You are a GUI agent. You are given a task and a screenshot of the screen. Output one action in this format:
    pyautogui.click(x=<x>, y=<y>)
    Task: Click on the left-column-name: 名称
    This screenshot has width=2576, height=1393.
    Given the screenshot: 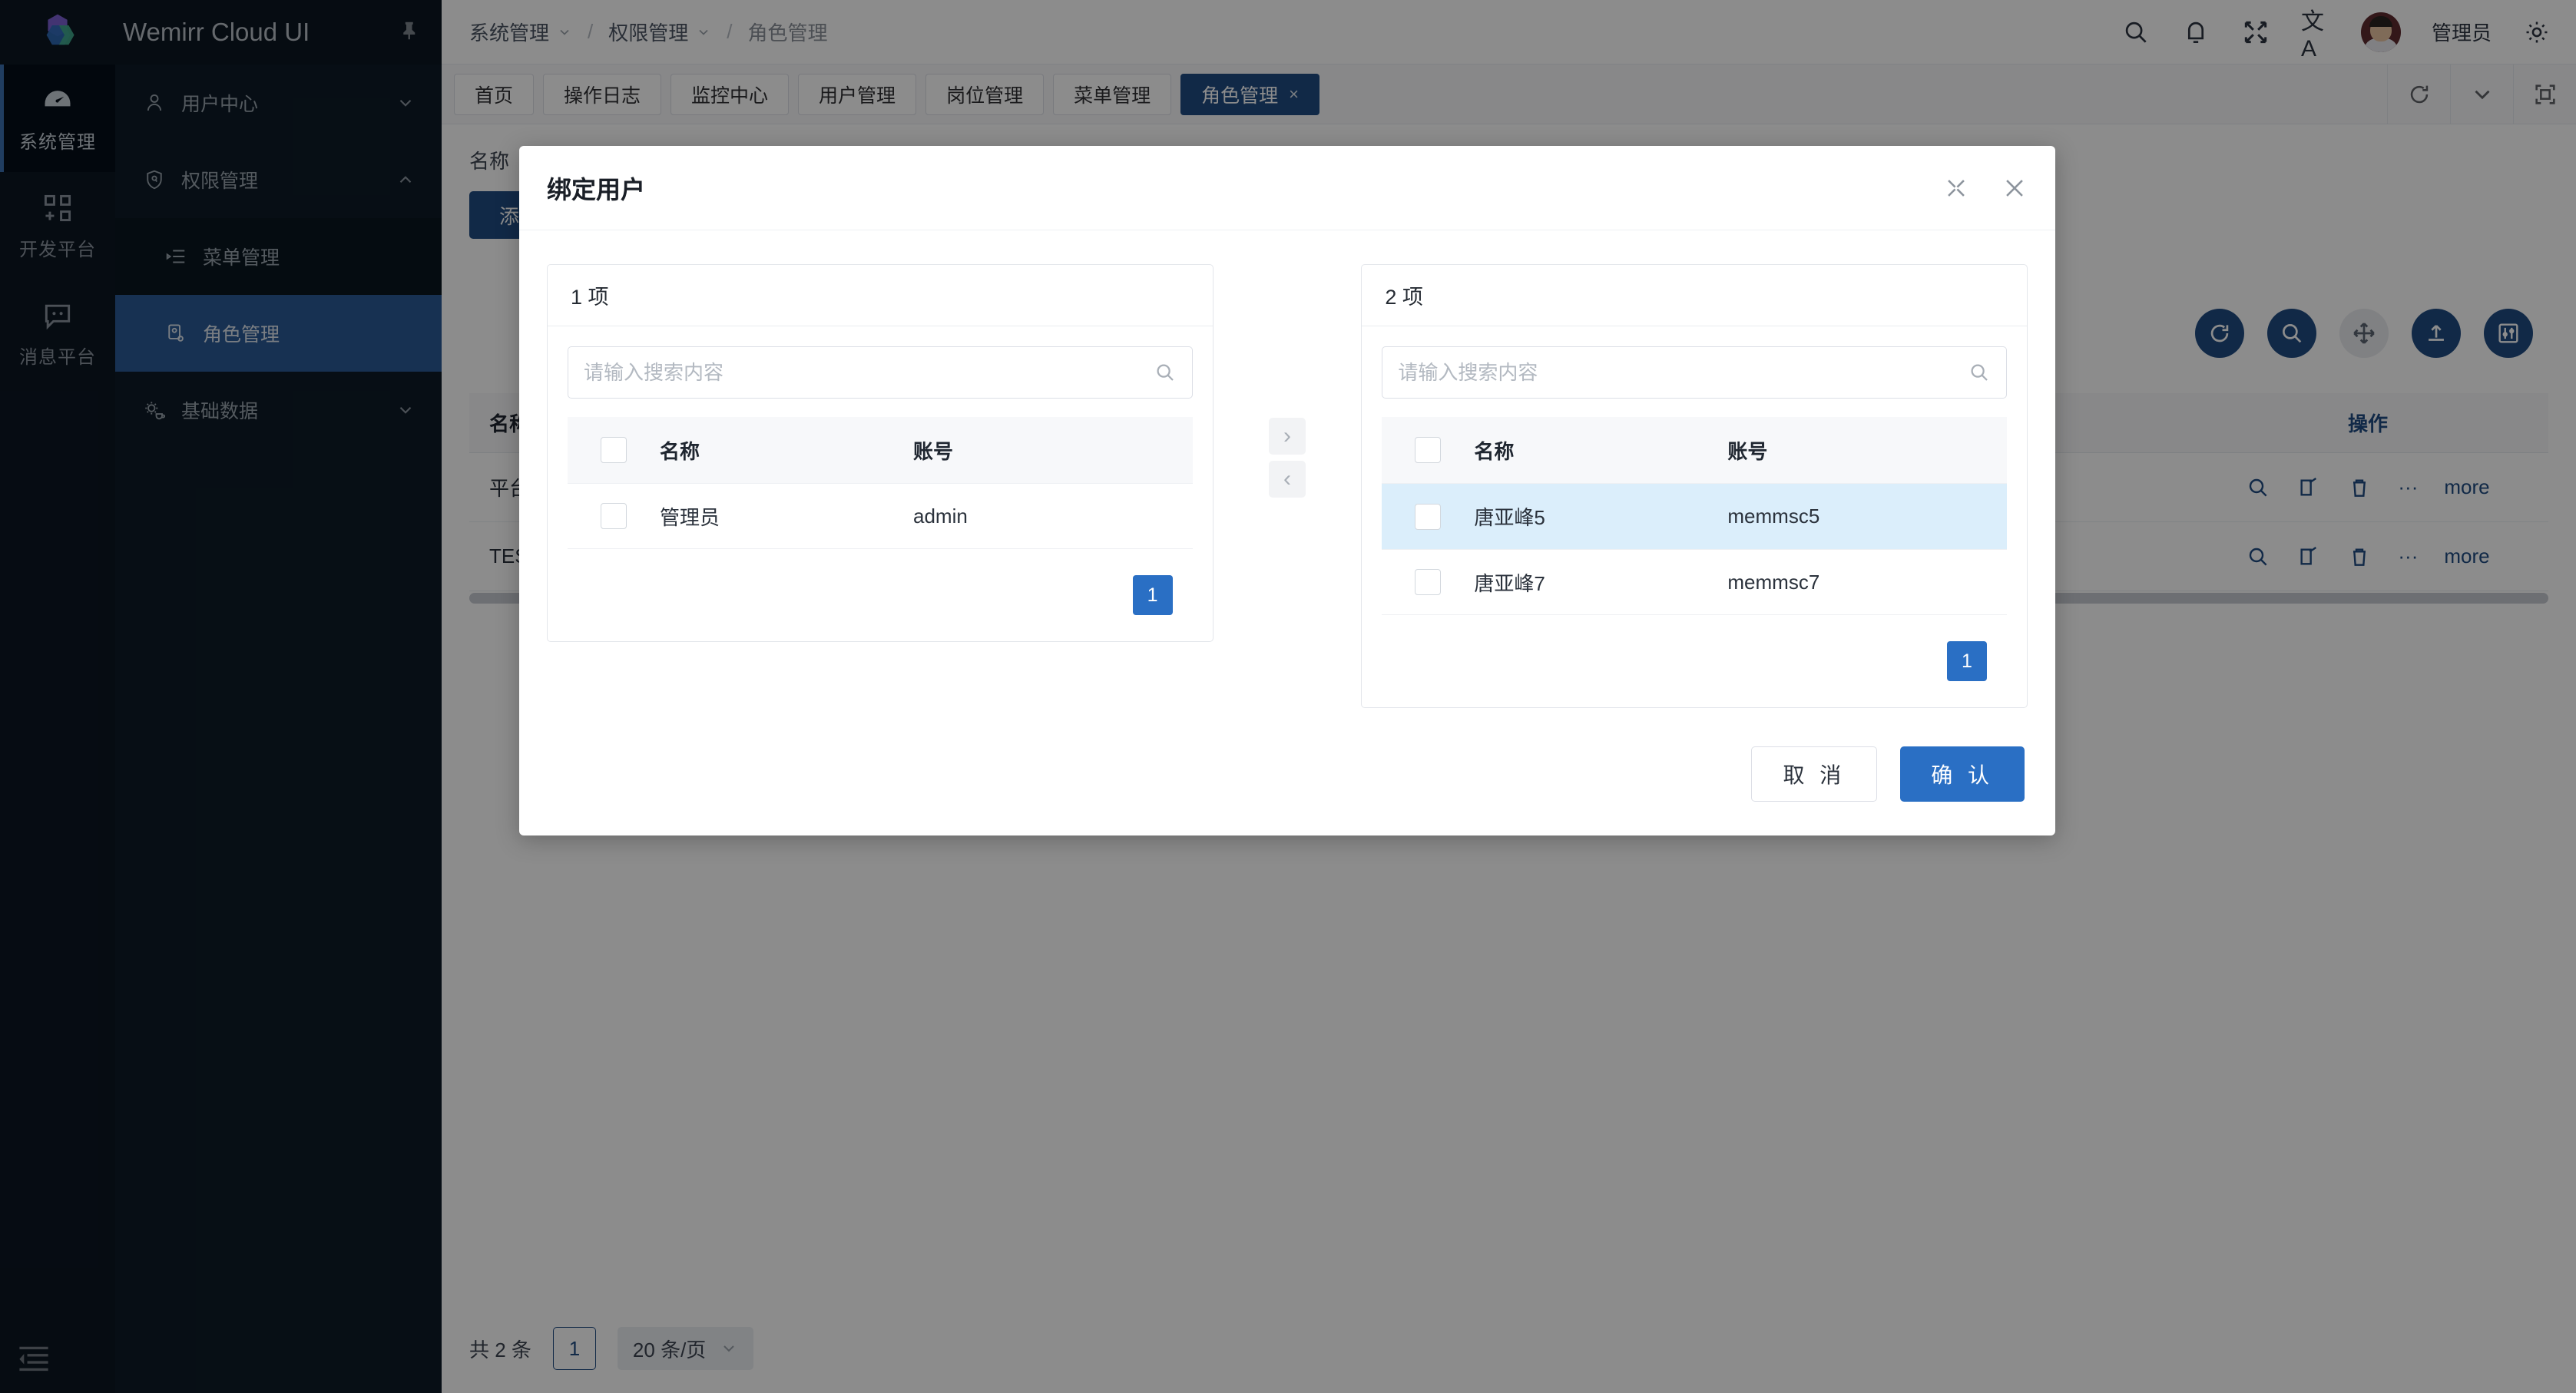 What is the action you would take?
    pyautogui.click(x=680, y=451)
    